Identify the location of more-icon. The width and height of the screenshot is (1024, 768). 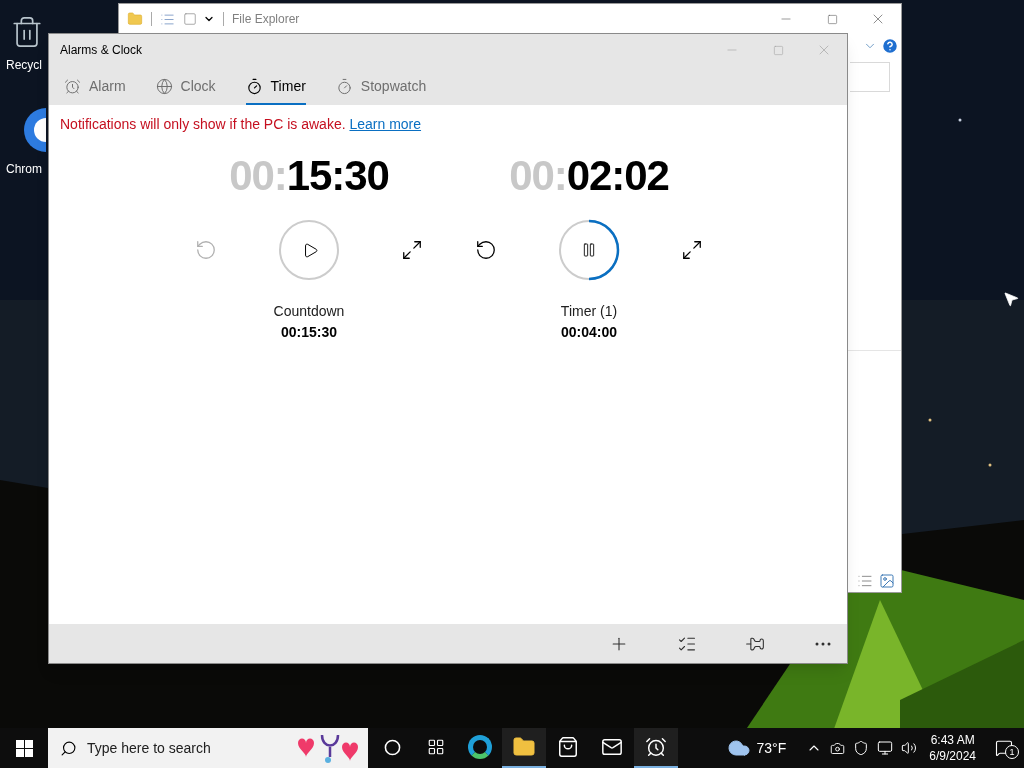
(823, 643).